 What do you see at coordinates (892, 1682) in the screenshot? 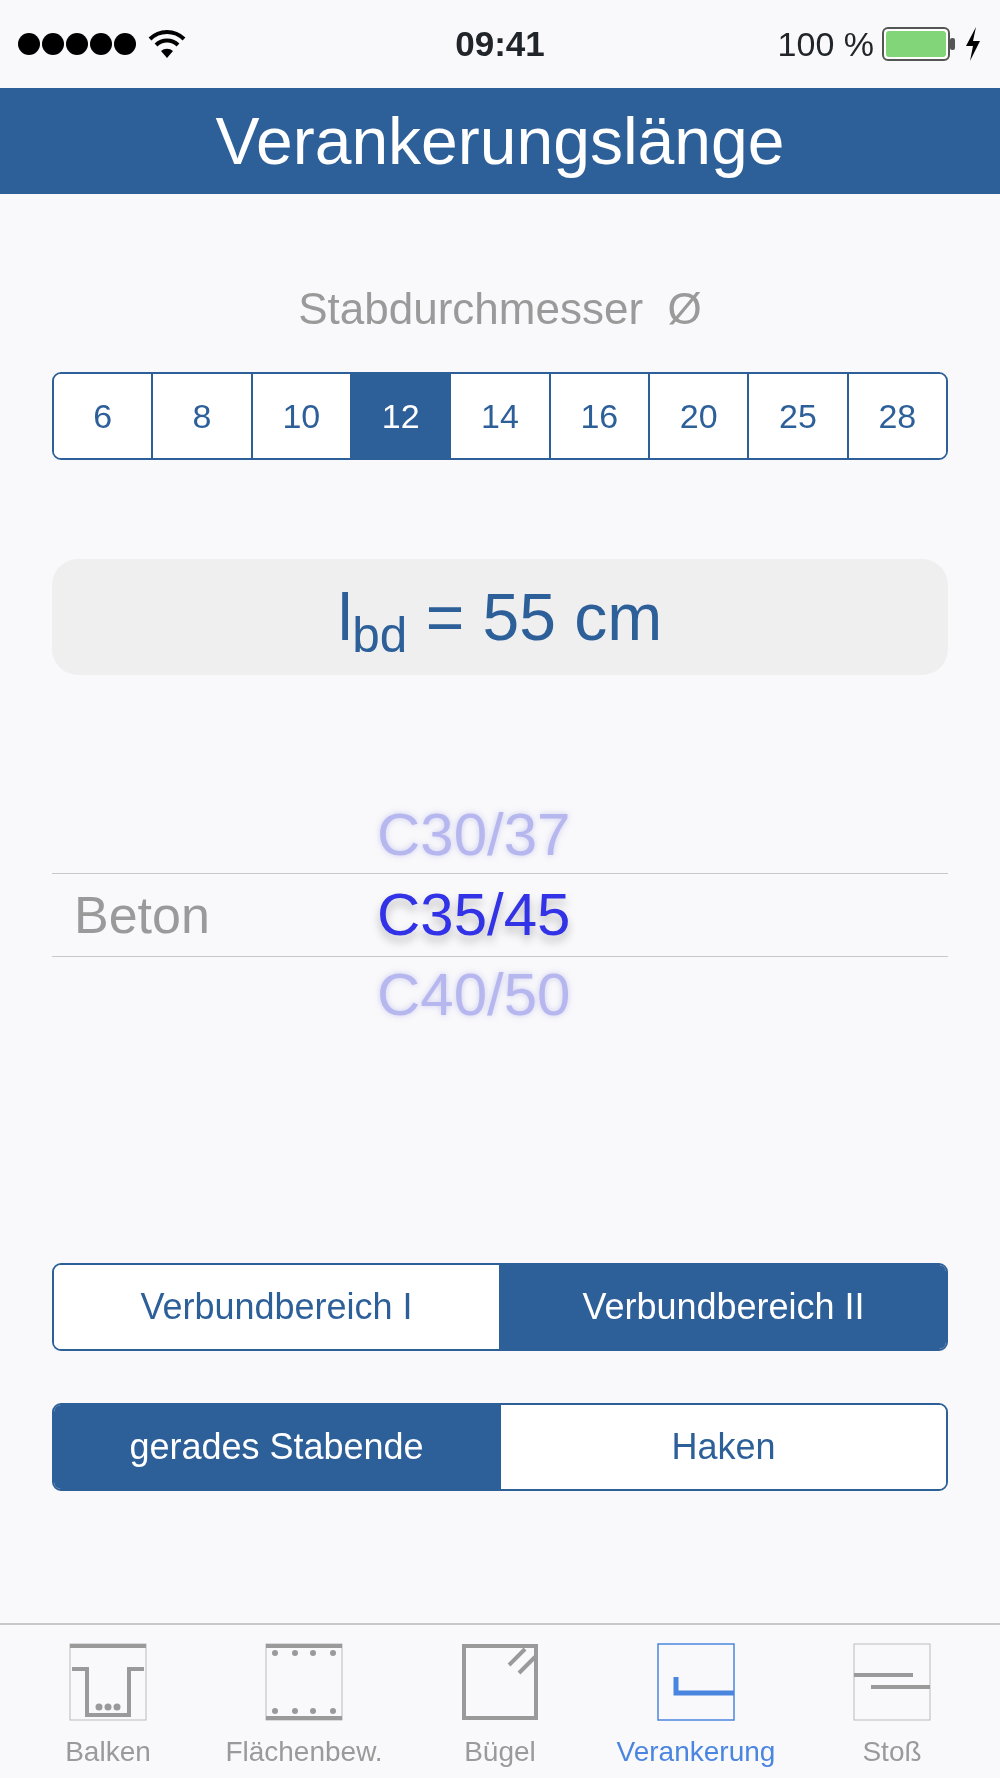
I see `lap-splice-icon` at bounding box center [892, 1682].